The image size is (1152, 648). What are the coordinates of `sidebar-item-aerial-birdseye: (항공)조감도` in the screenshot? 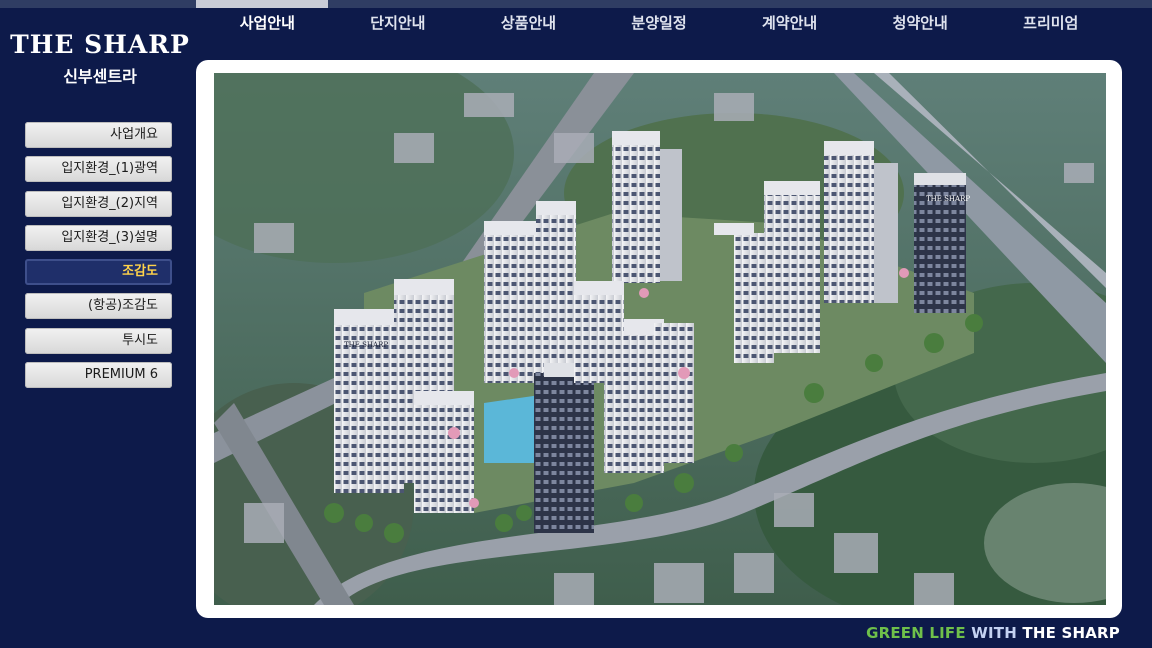 It's located at (98, 306).